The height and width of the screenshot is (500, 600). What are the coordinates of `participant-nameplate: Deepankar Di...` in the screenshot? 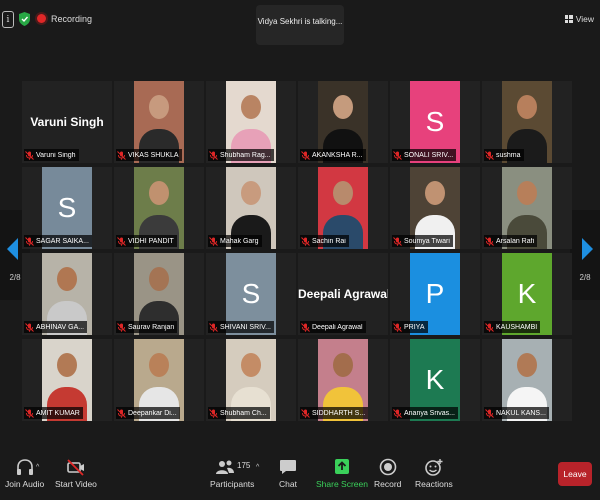 It's located at (148, 413).